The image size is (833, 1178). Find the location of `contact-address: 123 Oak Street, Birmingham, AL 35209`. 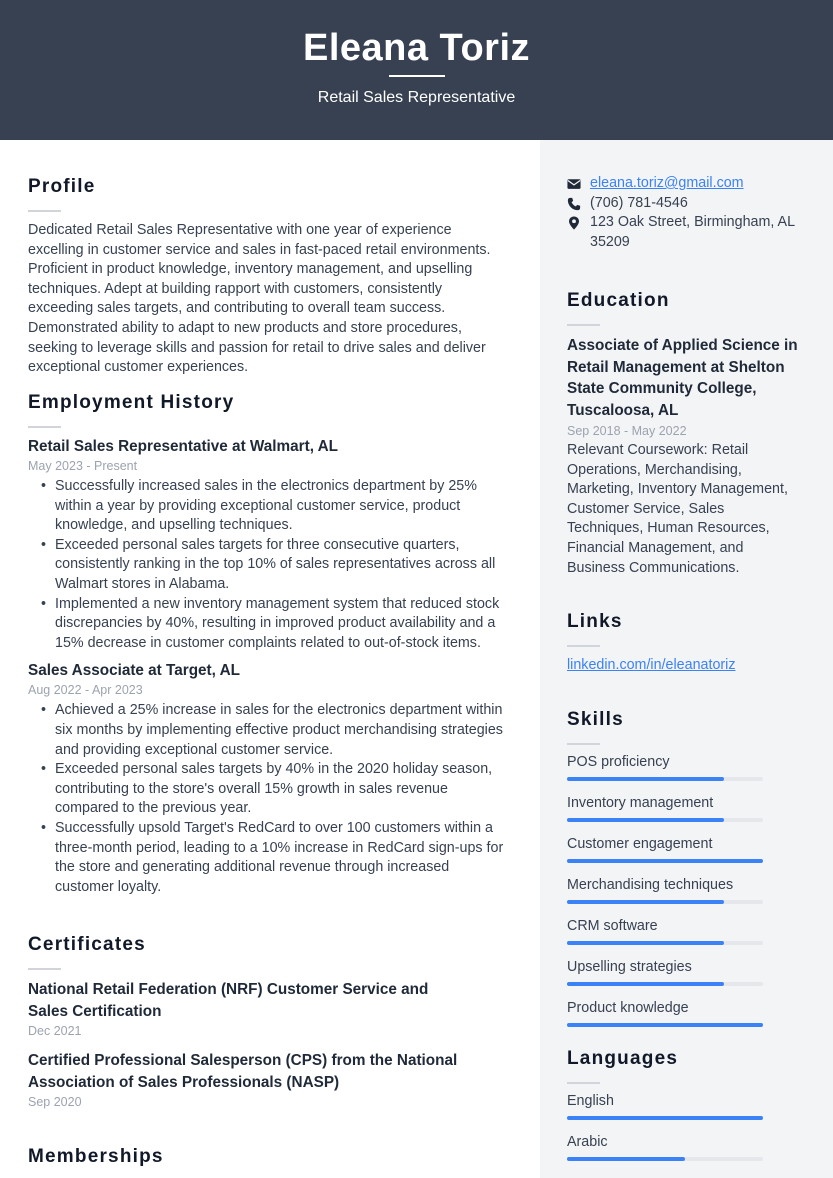

contact-address: 123 Oak Street, Birmingham, AL 35209 is located at coordinates (687, 232).